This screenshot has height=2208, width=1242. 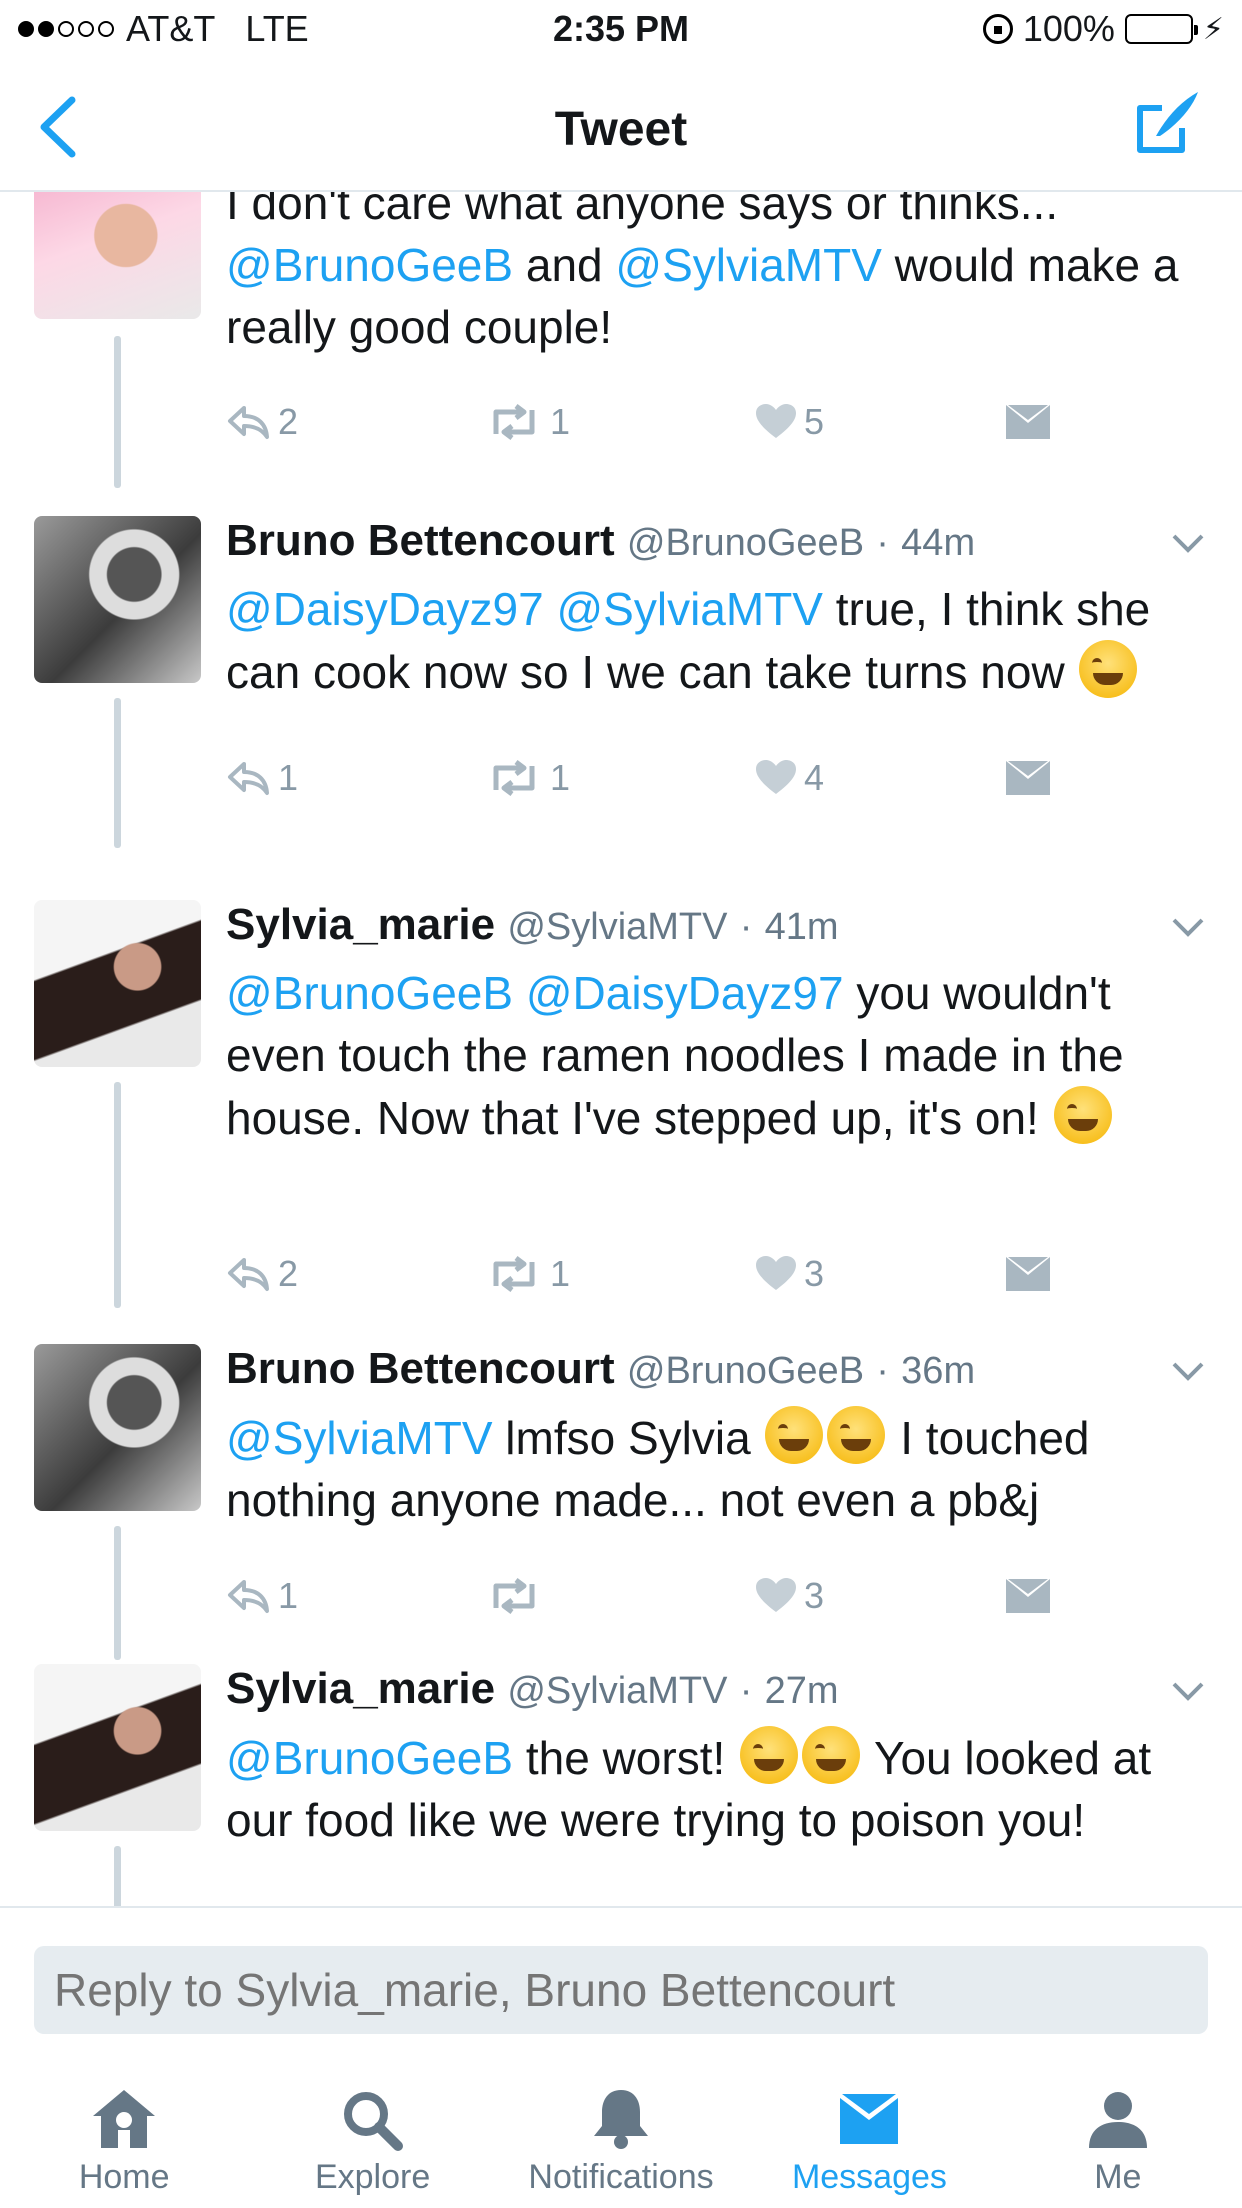 I want to click on tweet-header: Bruno Bettencourt @BrunoGeeB · 36m, so click(x=600, y=1369).